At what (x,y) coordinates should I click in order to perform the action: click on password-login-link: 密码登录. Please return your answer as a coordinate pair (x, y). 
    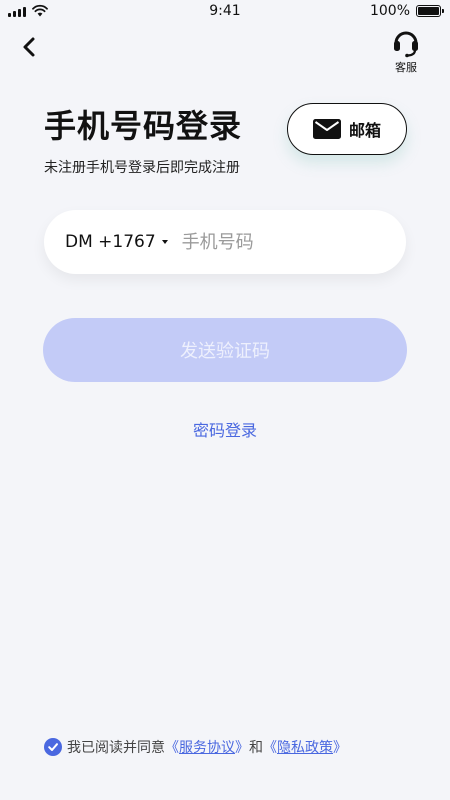
    Looking at the image, I should click on (225, 429).